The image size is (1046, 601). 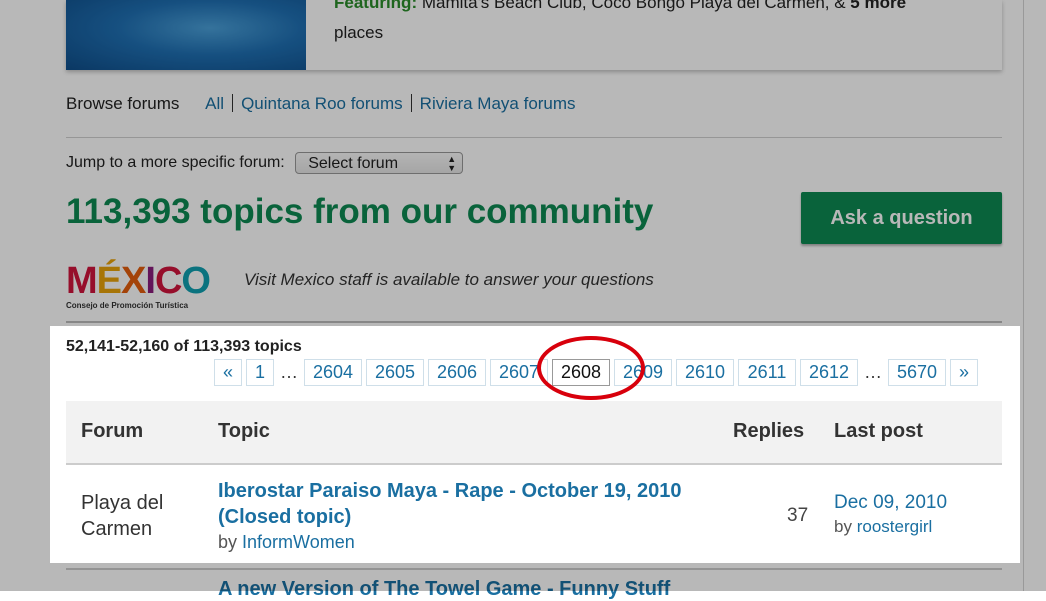 What do you see at coordinates (591, 368) in the screenshot?
I see `highlight-circle` at bounding box center [591, 368].